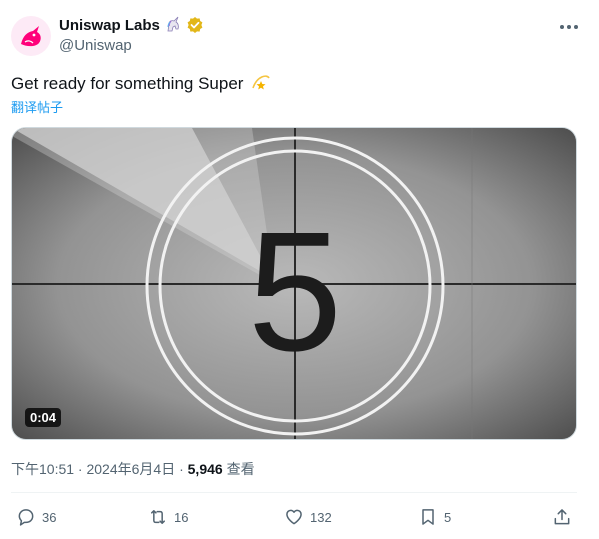  What do you see at coordinates (321, 517) in the screenshot?
I see `like-count: 132` at bounding box center [321, 517].